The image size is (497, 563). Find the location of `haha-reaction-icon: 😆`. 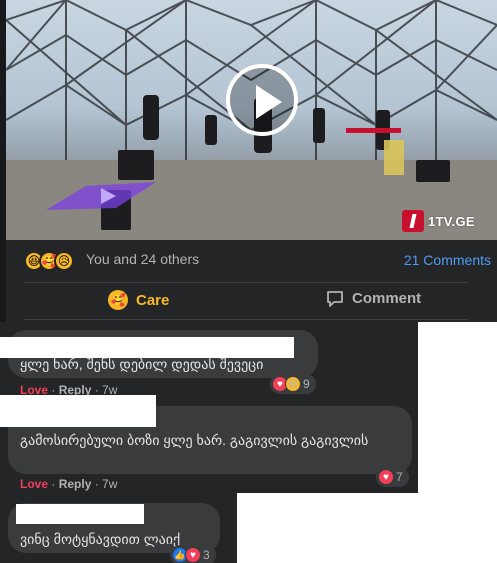

haha-reaction-icon: 😆 is located at coordinates (293, 384).